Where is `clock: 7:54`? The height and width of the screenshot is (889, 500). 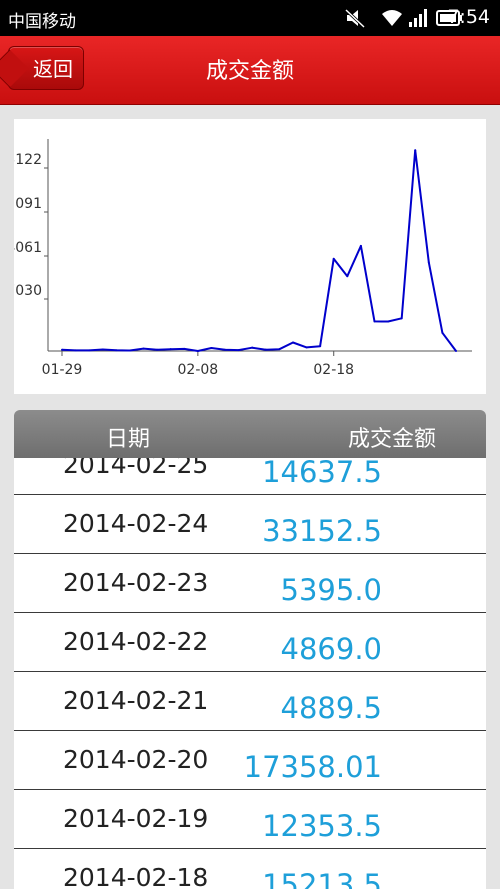 clock: 7:54 is located at coordinates (468, 17).